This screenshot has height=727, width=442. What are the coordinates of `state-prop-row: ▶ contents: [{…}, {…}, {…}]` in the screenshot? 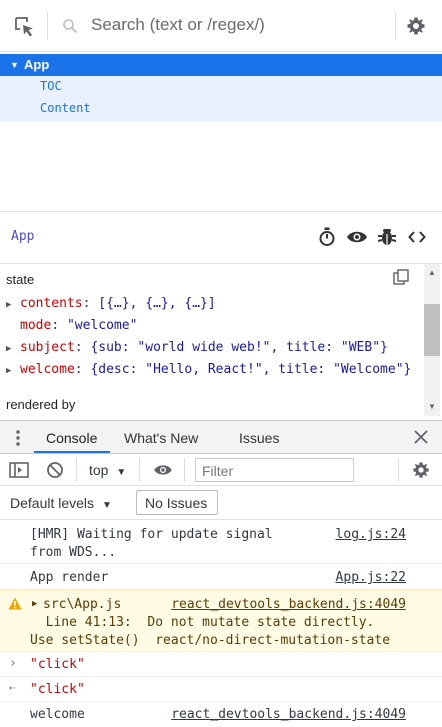 It's located at (111, 303).